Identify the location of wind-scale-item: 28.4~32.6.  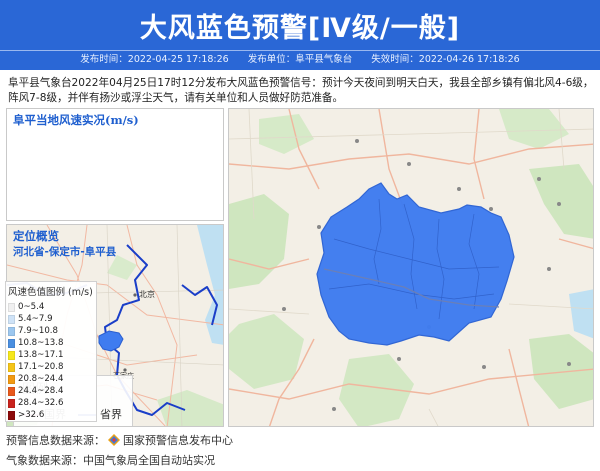
(51, 403).